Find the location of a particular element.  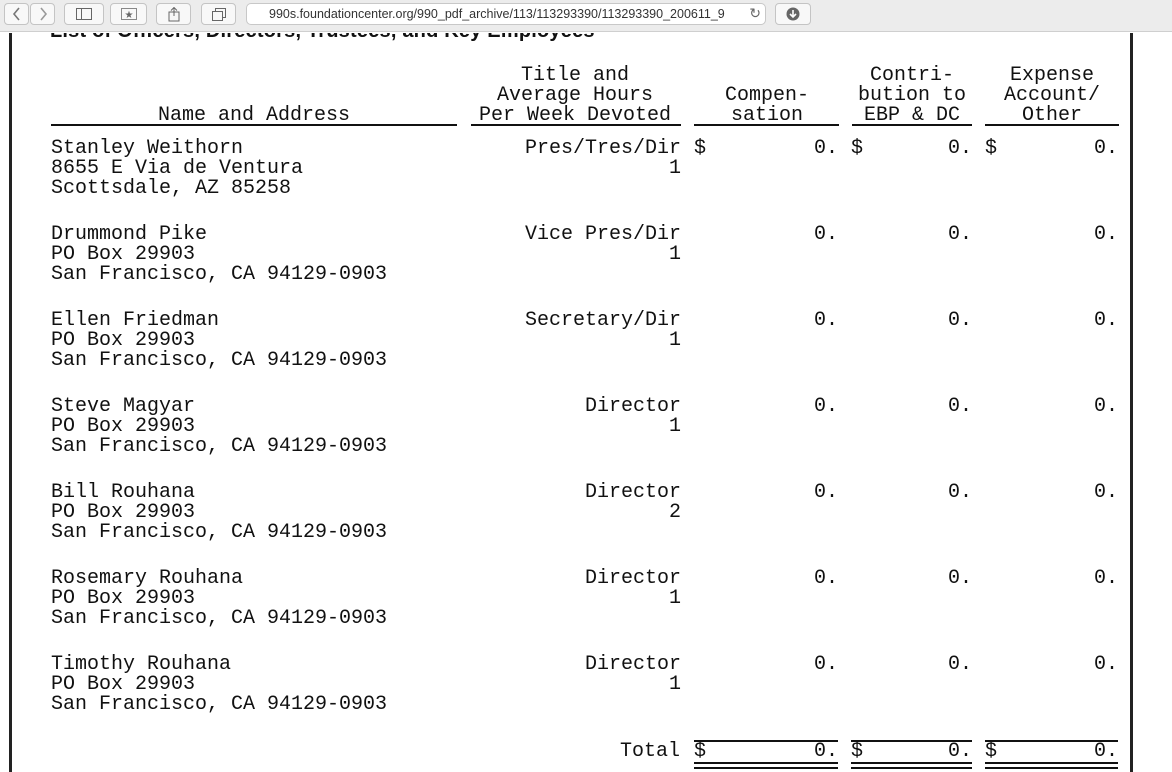

col-expense-line1: Expense is located at coordinates (1051, 75).